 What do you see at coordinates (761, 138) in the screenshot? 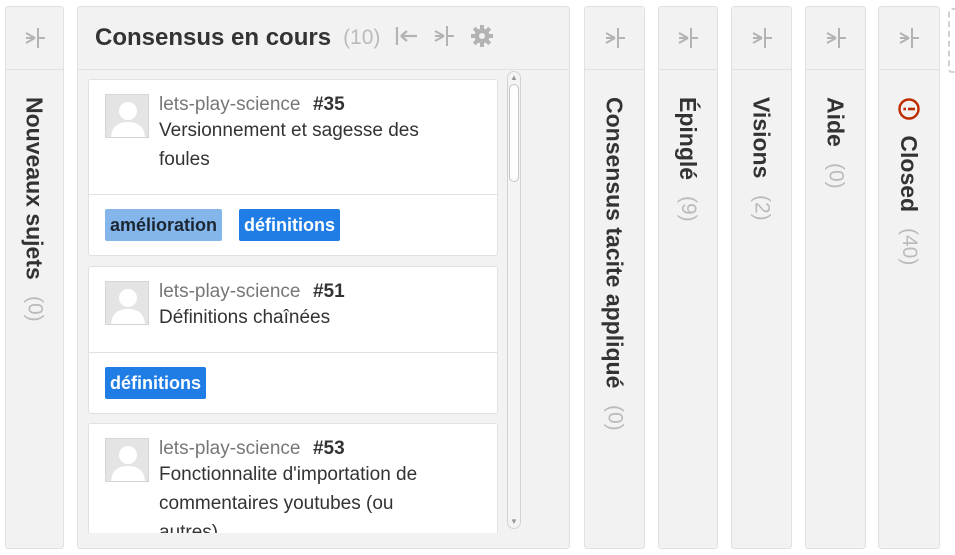
I see `column-title-text: Visions` at bounding box center [761, 138].